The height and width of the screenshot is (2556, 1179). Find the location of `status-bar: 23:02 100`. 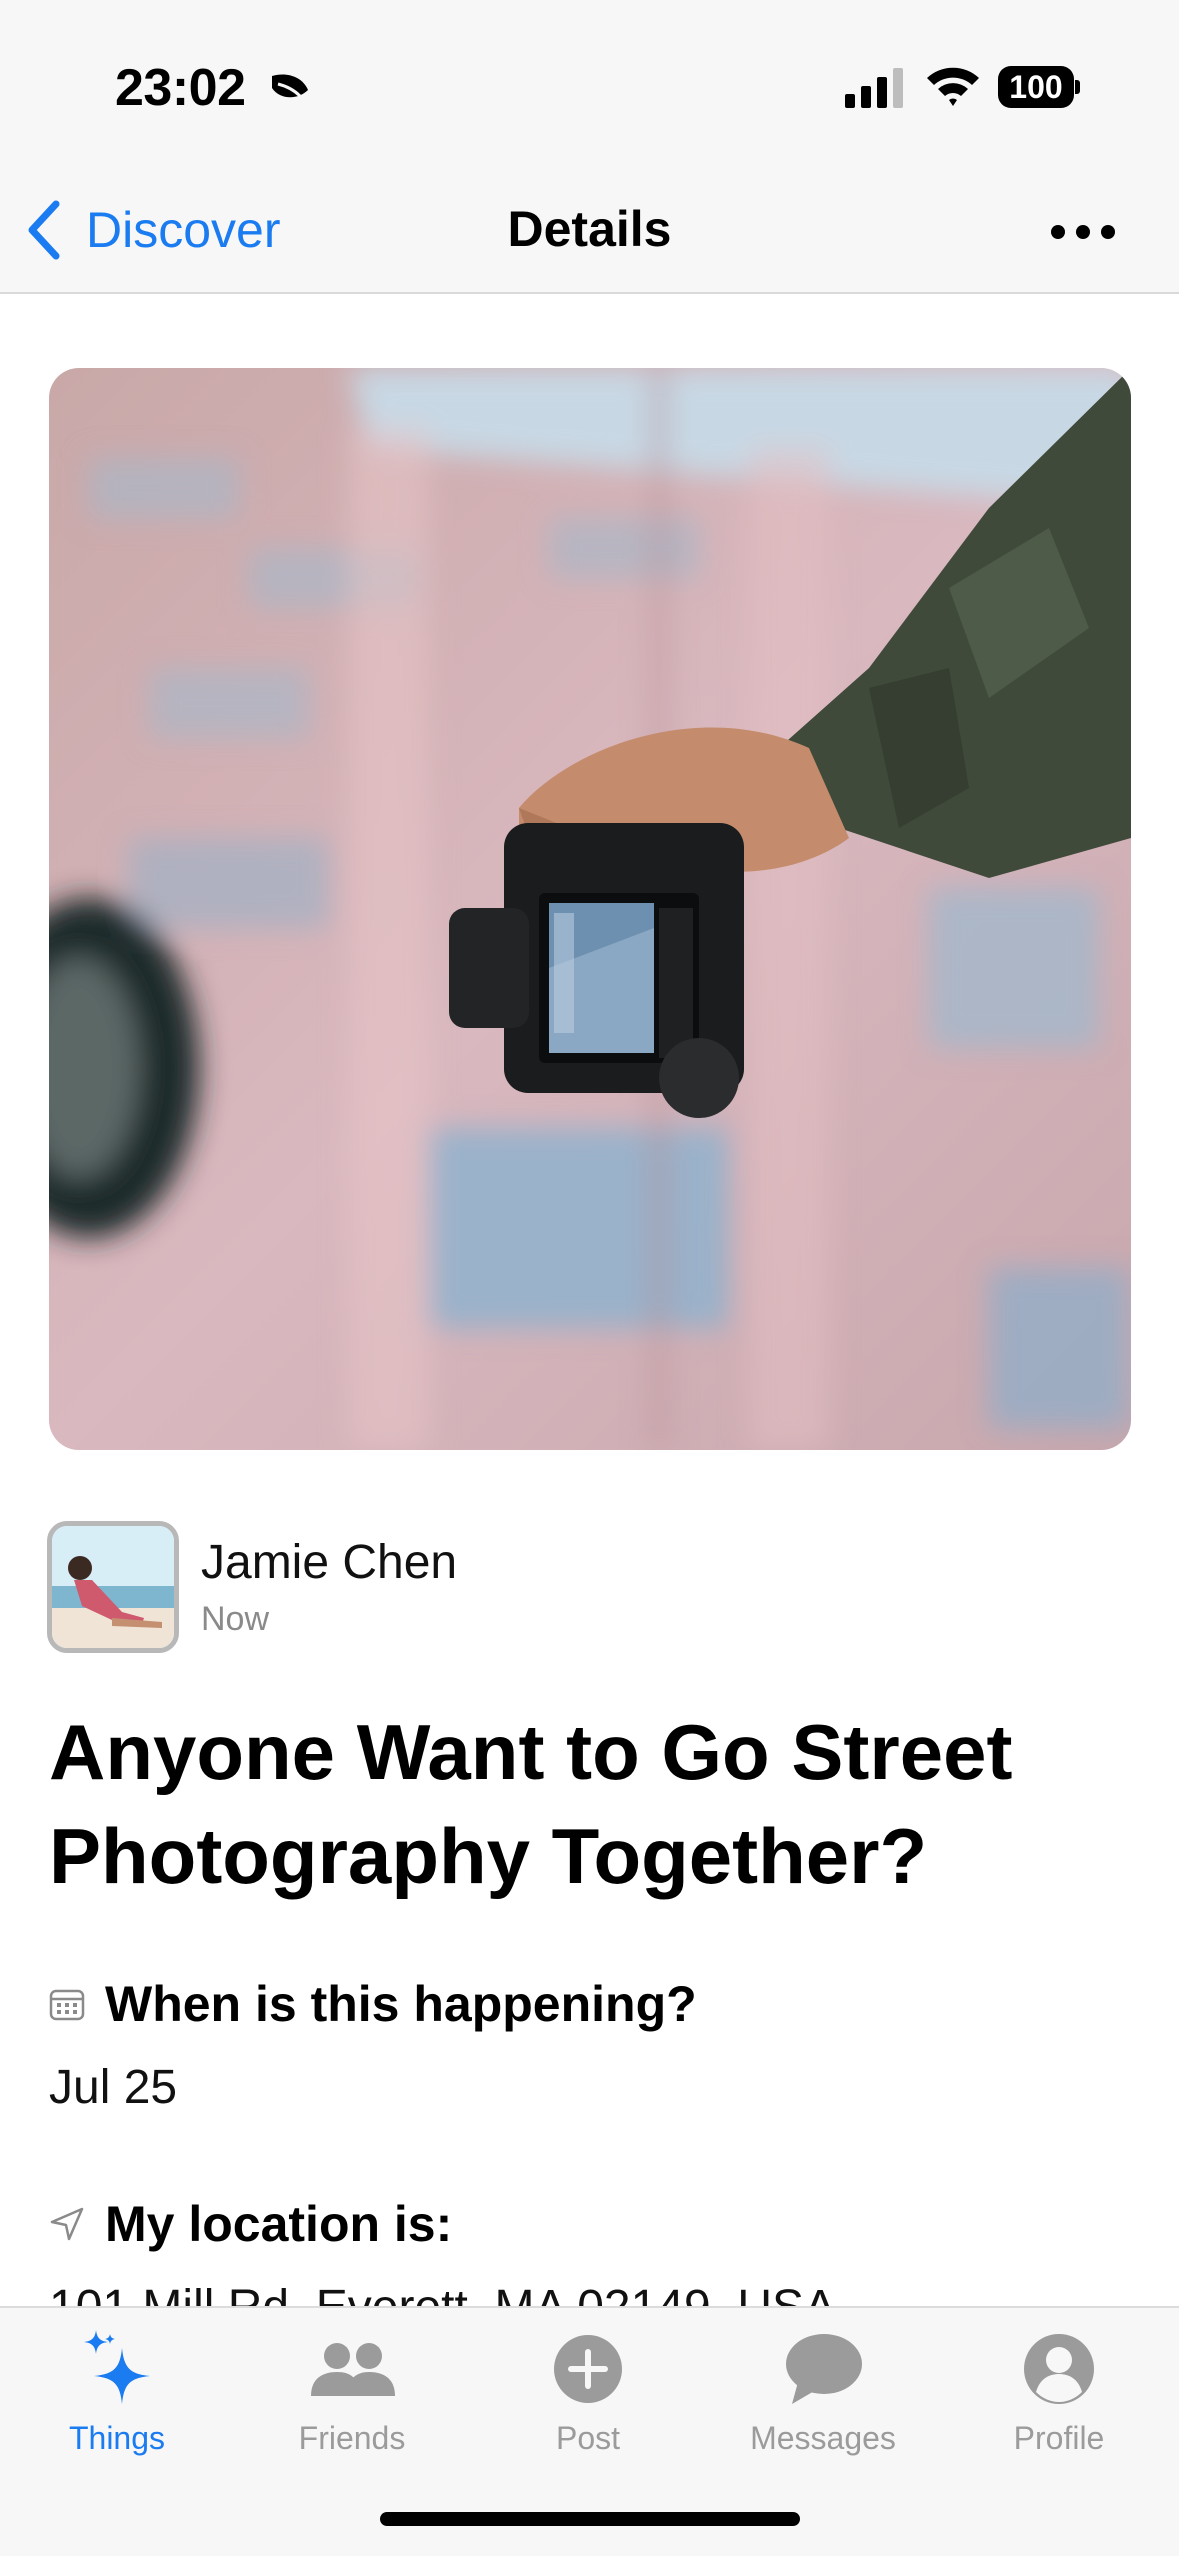

status-bar: 23:02 100 is located at coordinates (589, 85).